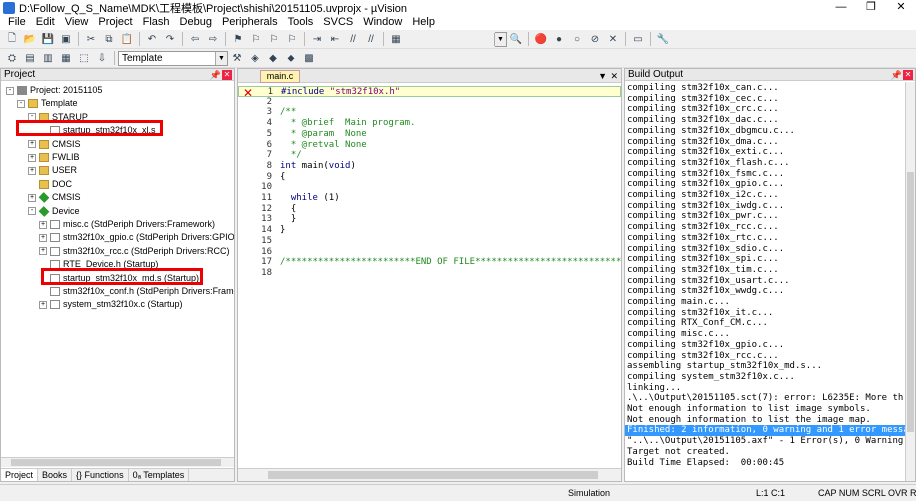 The image size is (916, 501). I want to click on target-options-icon: ⚒, so click(237, 58).